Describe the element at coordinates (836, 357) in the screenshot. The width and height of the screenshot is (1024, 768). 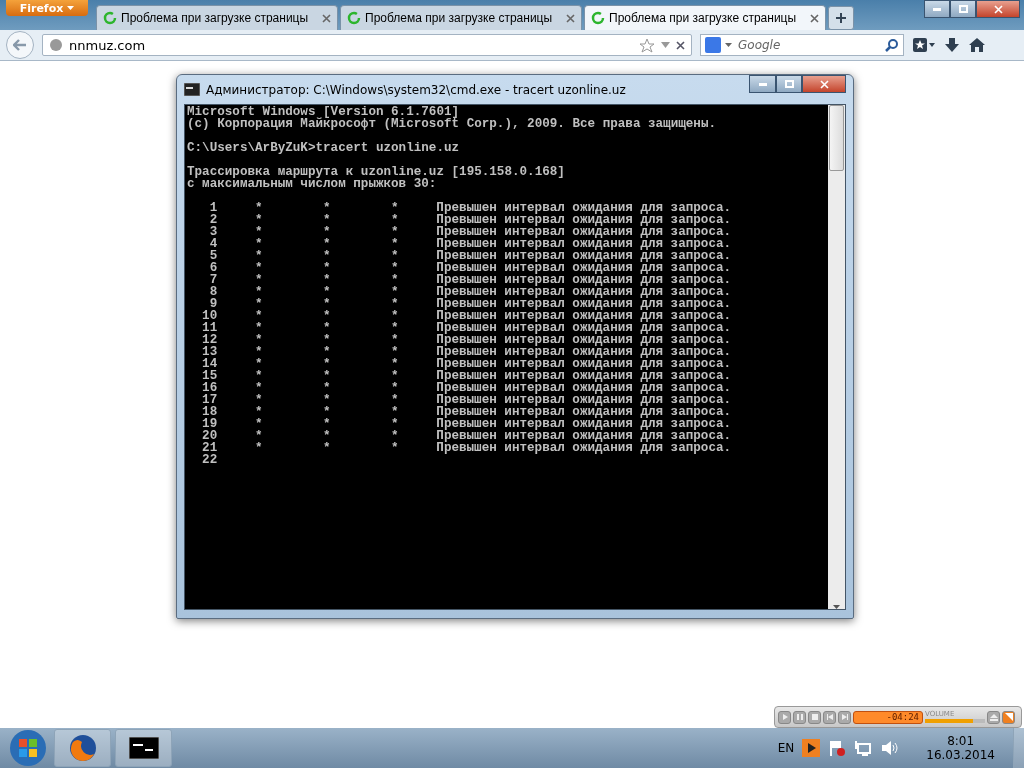
I see `scrollbar` at that location.